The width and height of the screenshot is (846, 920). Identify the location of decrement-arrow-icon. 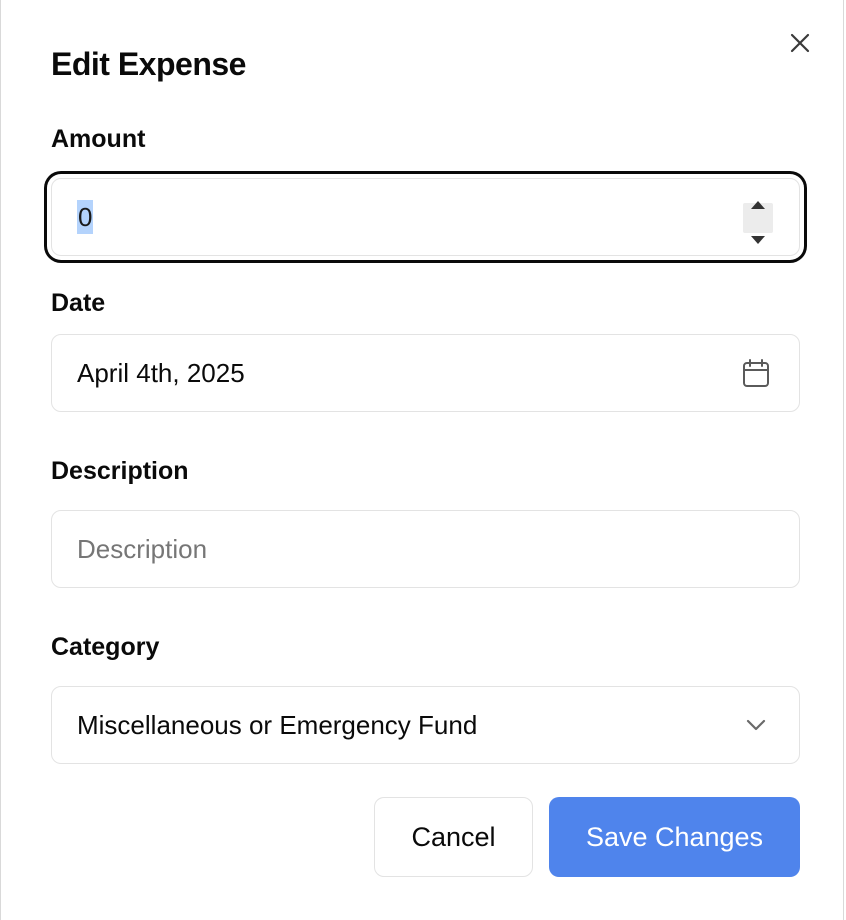
(758, 235).